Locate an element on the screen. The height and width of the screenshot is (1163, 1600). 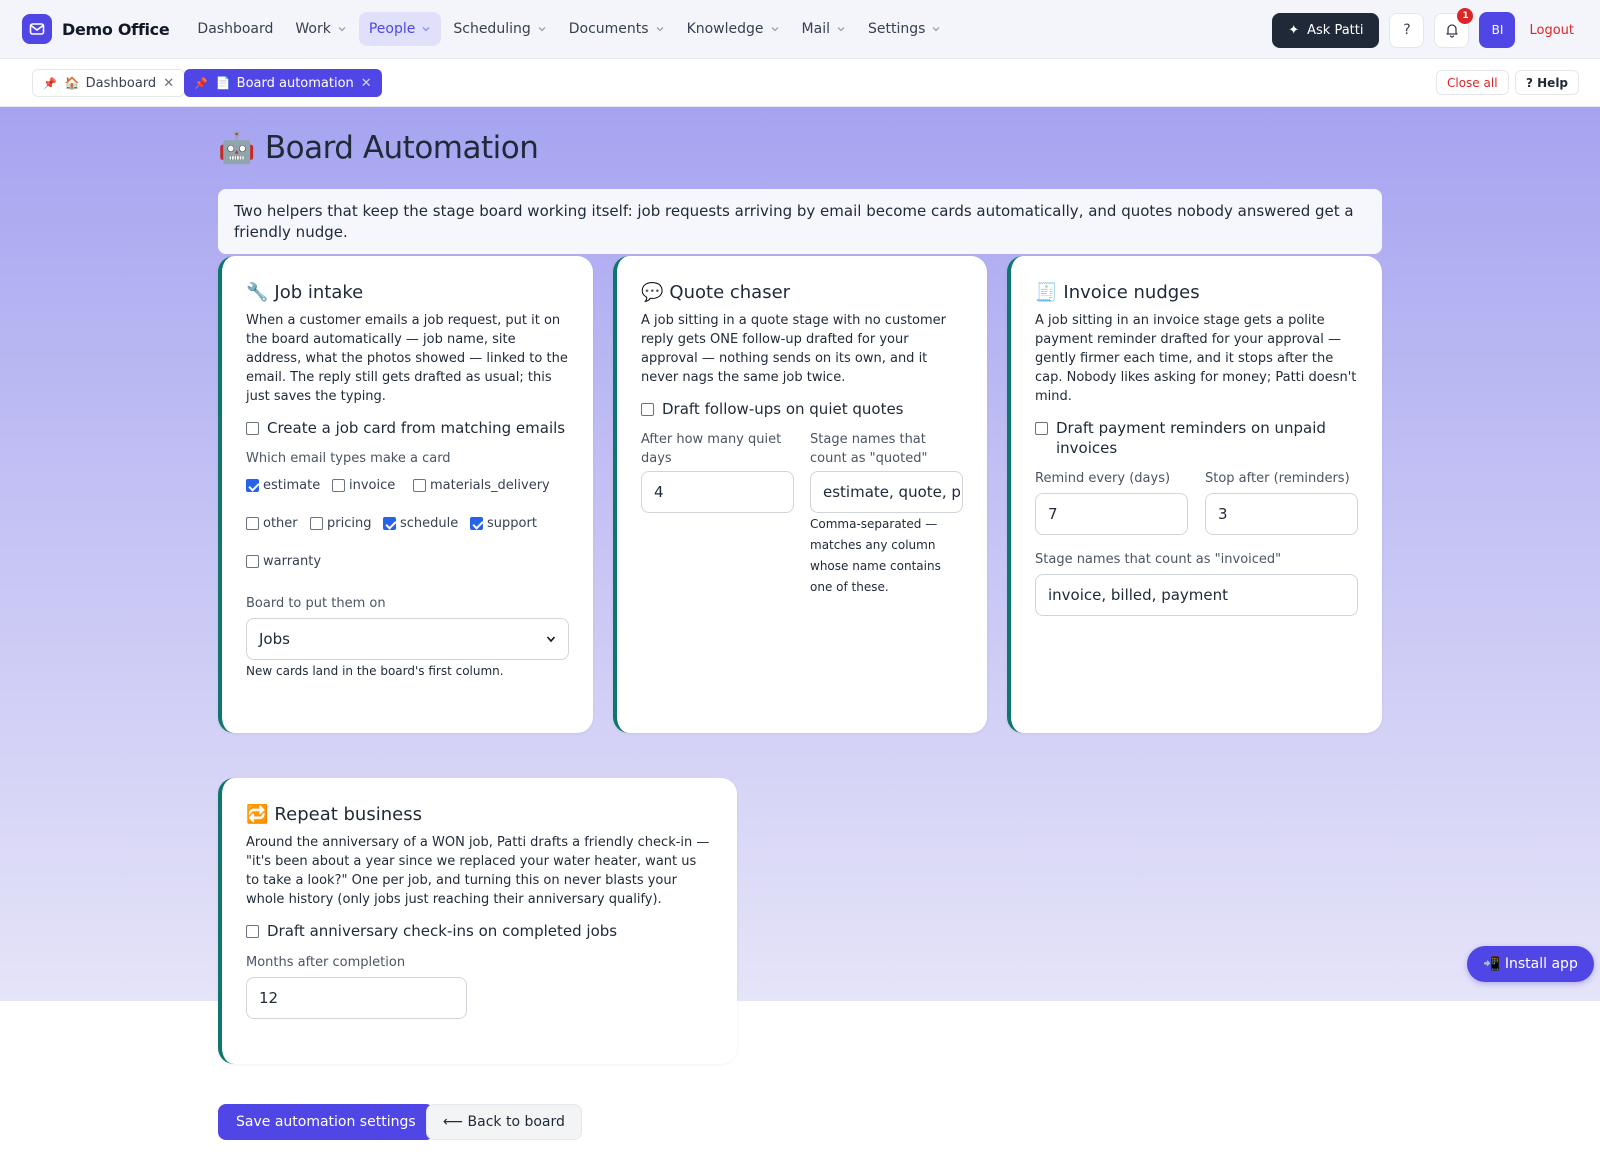
input-value: 7 is located at coordinates (1053, 514).